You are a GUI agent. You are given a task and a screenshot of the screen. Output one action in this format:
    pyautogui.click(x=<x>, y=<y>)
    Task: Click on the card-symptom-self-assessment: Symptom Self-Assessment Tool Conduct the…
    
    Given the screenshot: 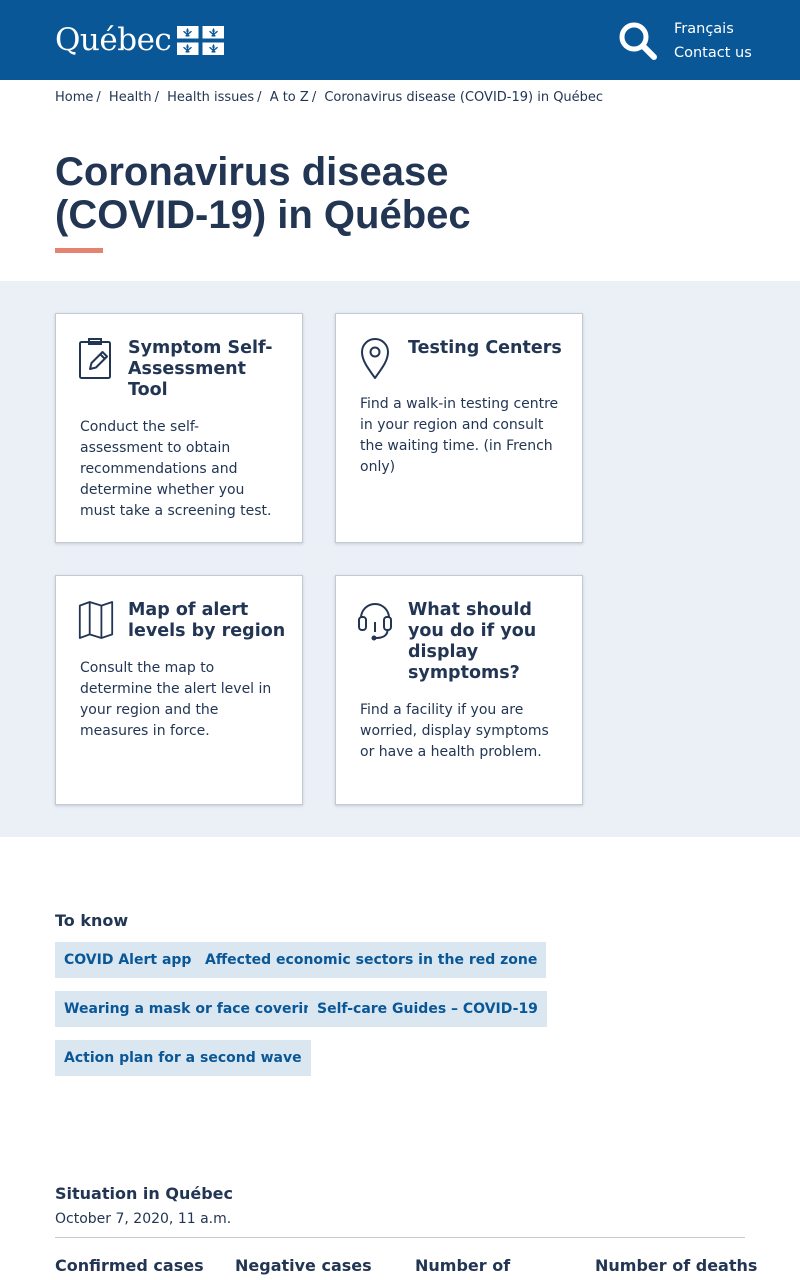 What is the action you would take?
    pyautogui.click(x=179, y=428)
    